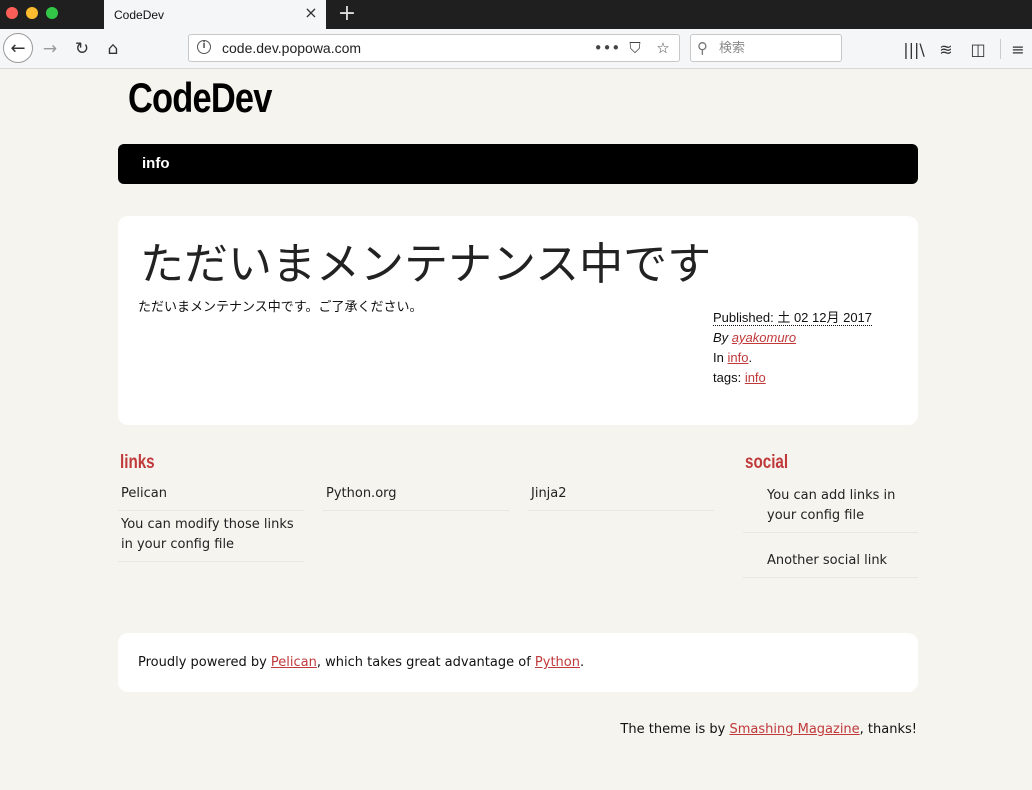  Describe the element at coordinates (82, 49) in the screenshot. I see `reload-icon: ↻` at that location.